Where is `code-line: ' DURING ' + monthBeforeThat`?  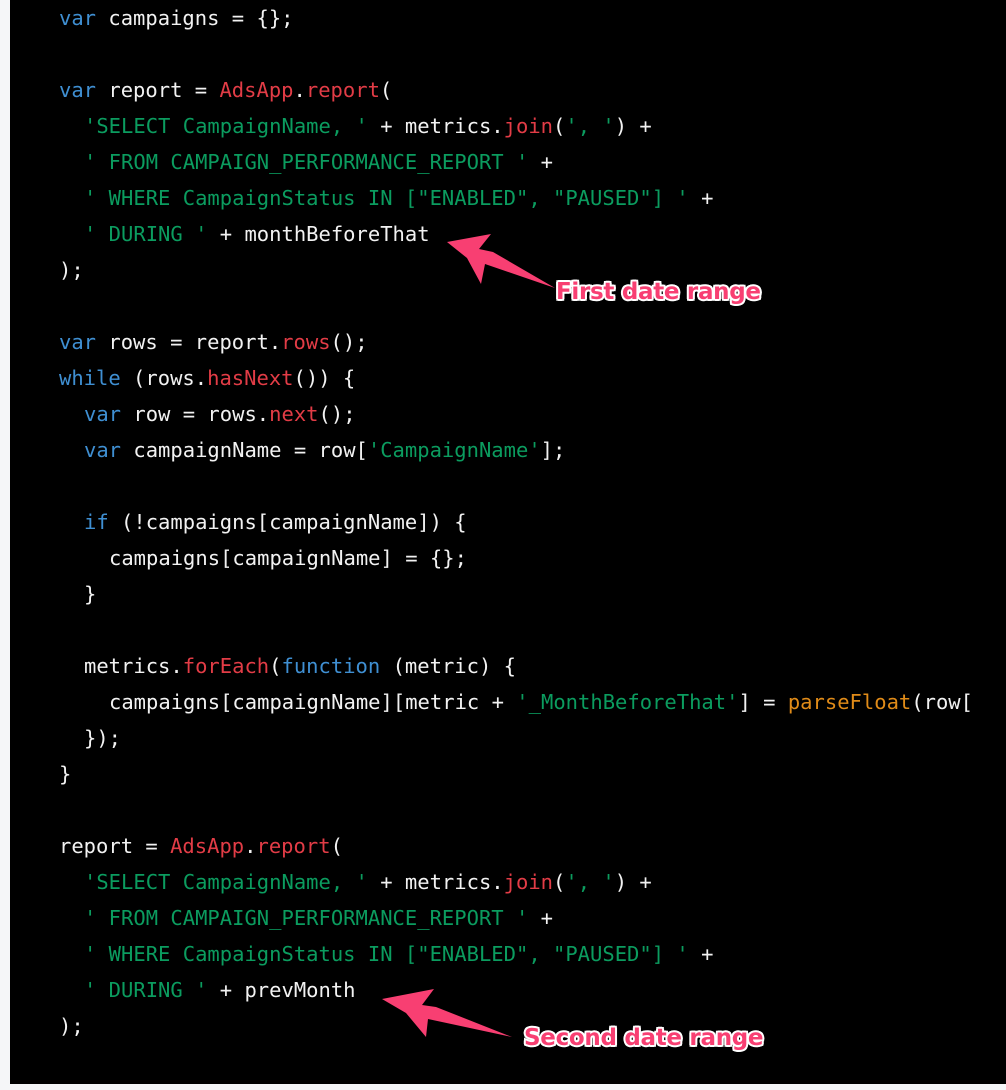
code-line: ' DURING ' + monthBeforeThat is located at coordinates (491, 234).